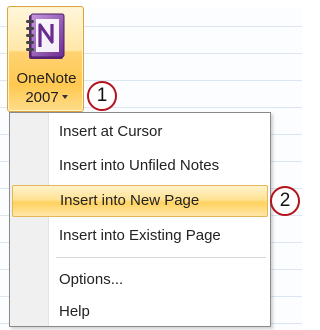 Image resolution: width=320 pixels, height=330 pixels. I want to click on onenote-button-version: 2007, so click(46, 98).